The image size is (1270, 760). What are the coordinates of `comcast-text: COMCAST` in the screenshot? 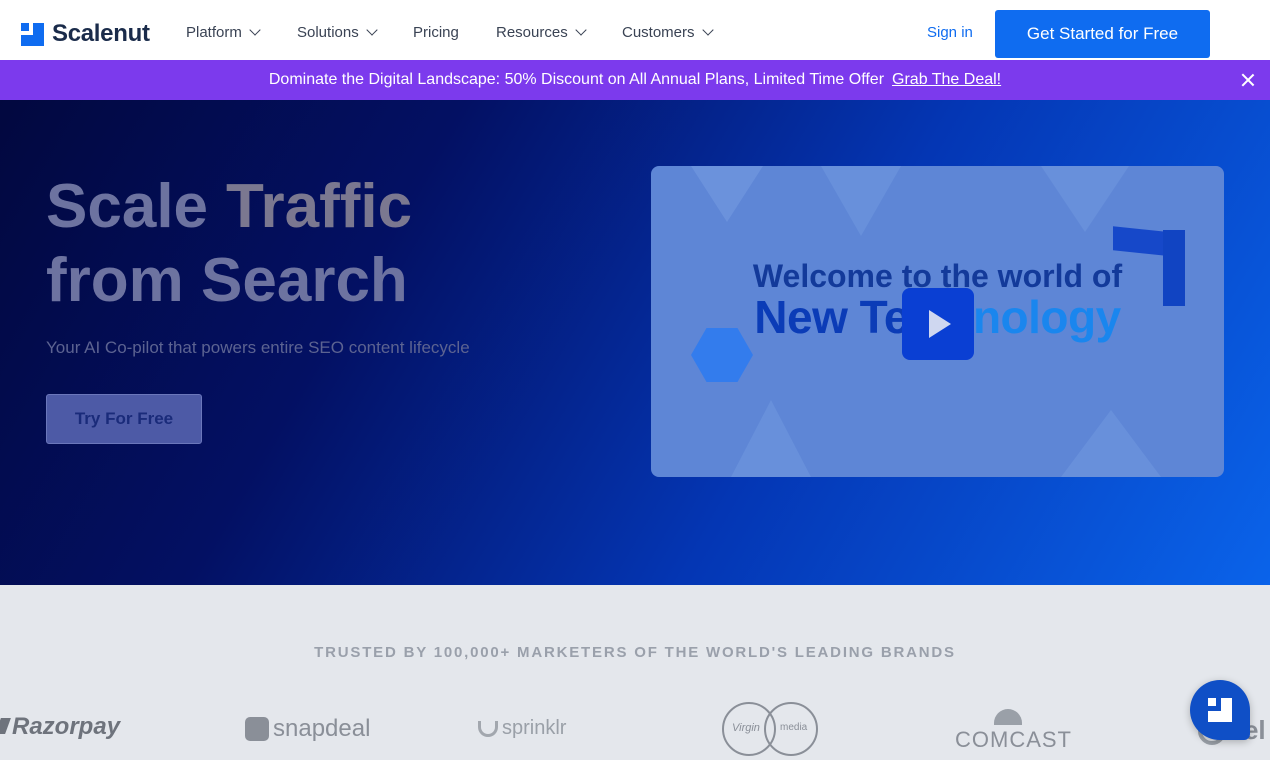 It's located at (1013, 739).